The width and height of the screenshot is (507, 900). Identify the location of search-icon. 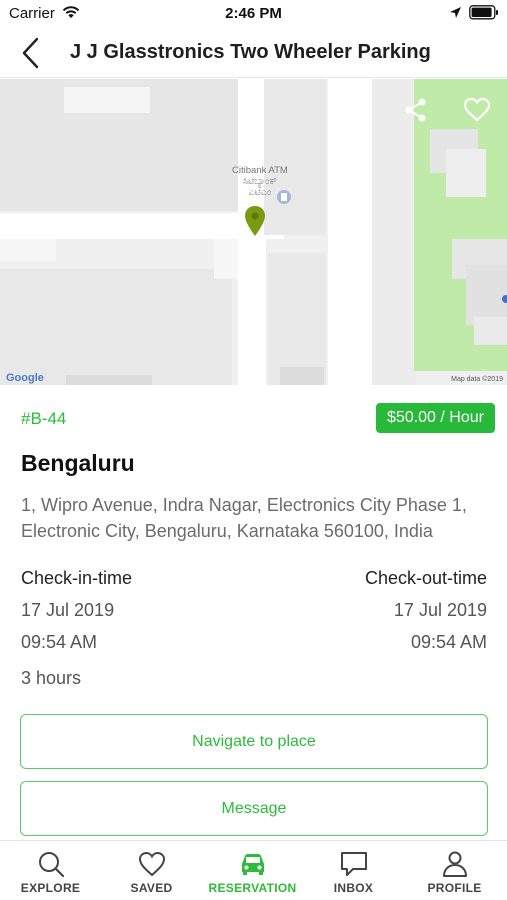
(52, 865).